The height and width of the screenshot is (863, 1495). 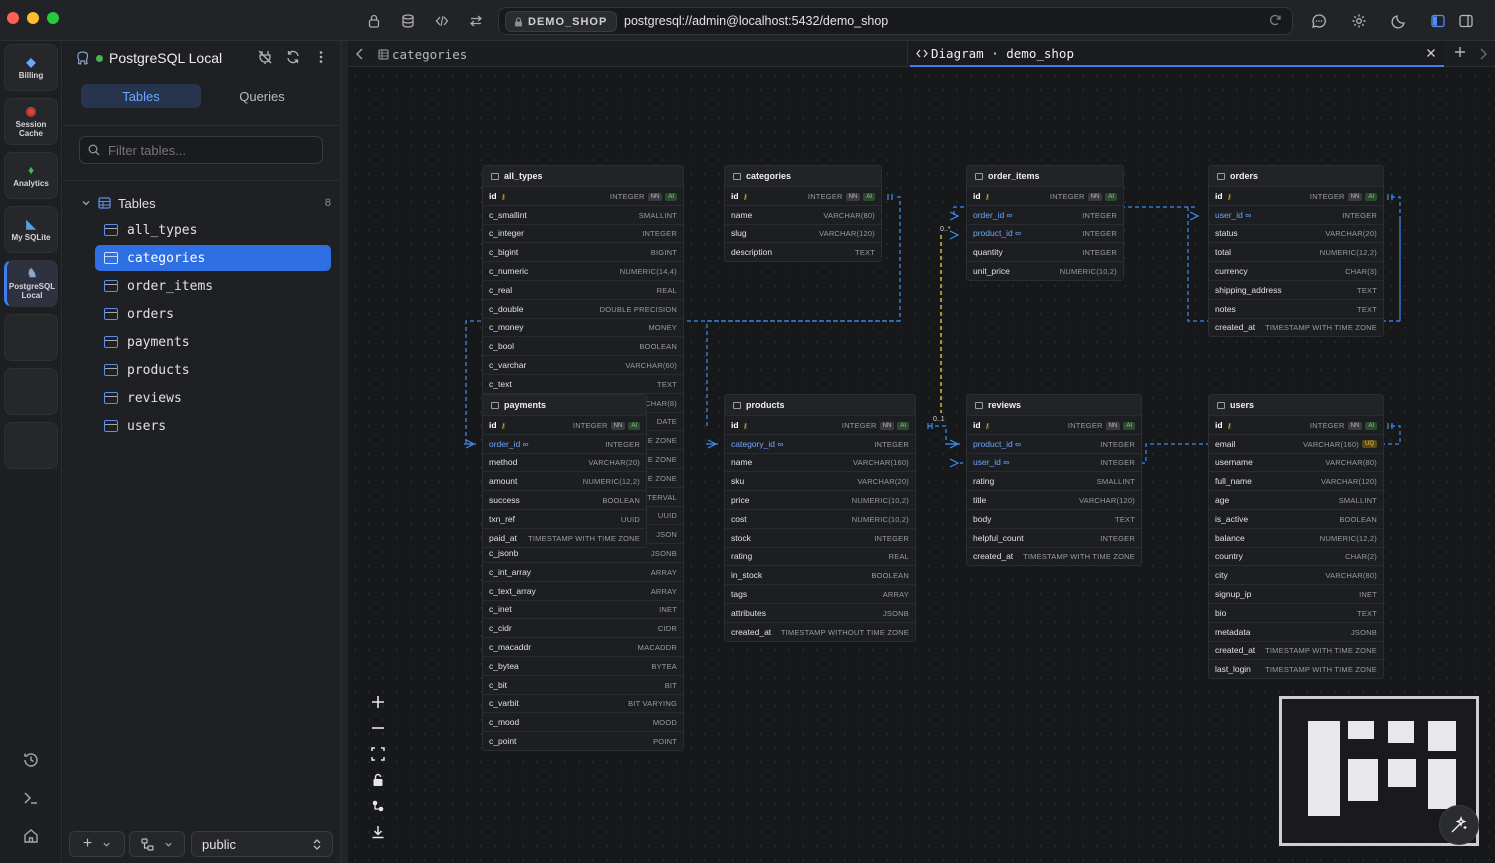 What do you see at coordinates (583, 289) in the screenshot?
I see `column-row: c_real REAL` at bounding box center [583, 289].